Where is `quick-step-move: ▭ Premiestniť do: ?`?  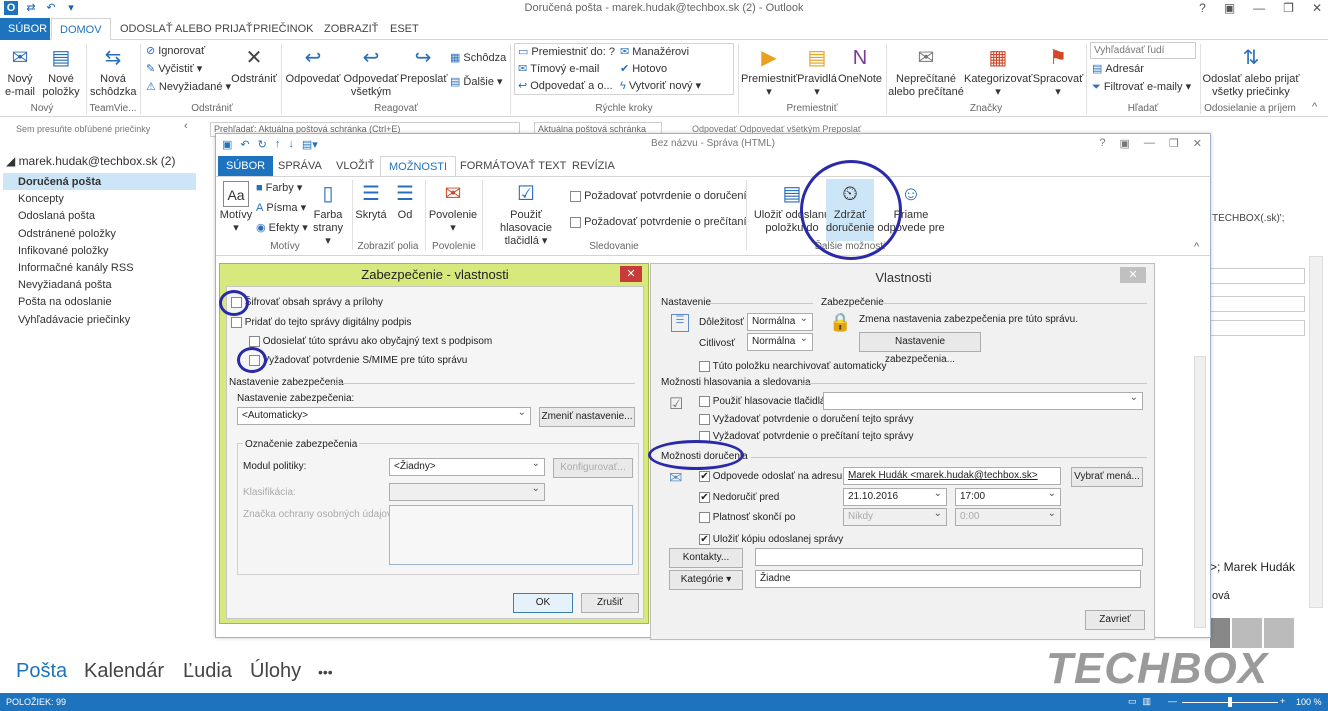 quick-step-move: ▭ Premiestniť do: ? is located at coordinates (566, 52).